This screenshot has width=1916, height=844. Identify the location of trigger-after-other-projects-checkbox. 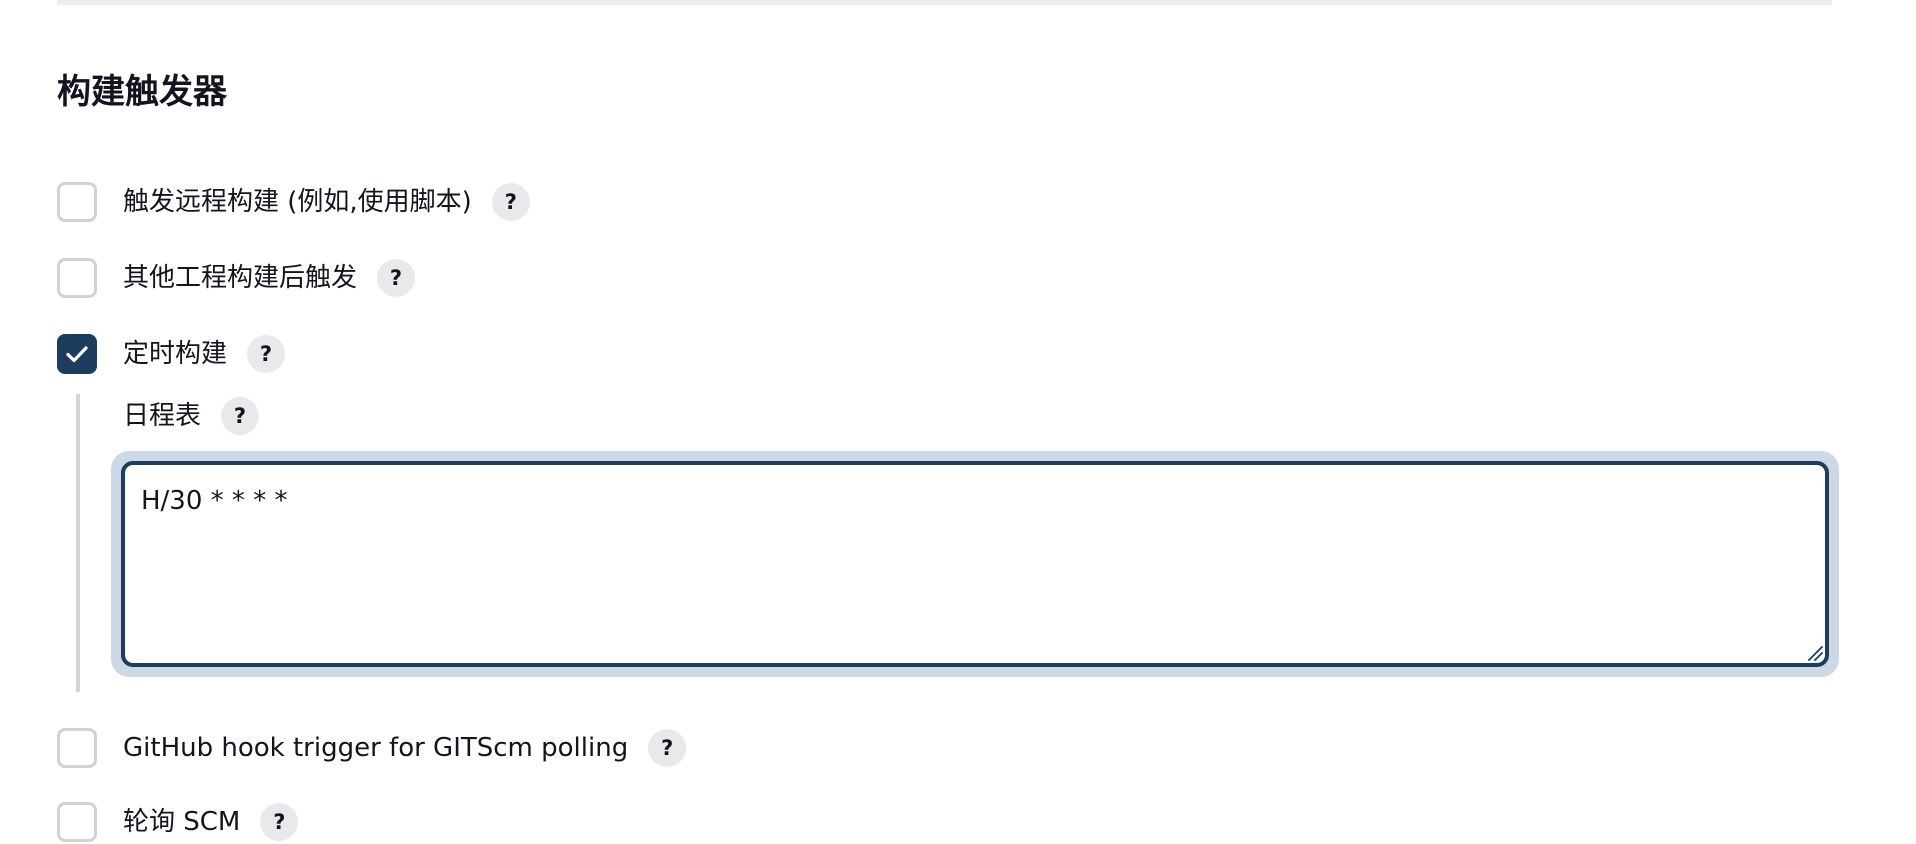
(77, 278).